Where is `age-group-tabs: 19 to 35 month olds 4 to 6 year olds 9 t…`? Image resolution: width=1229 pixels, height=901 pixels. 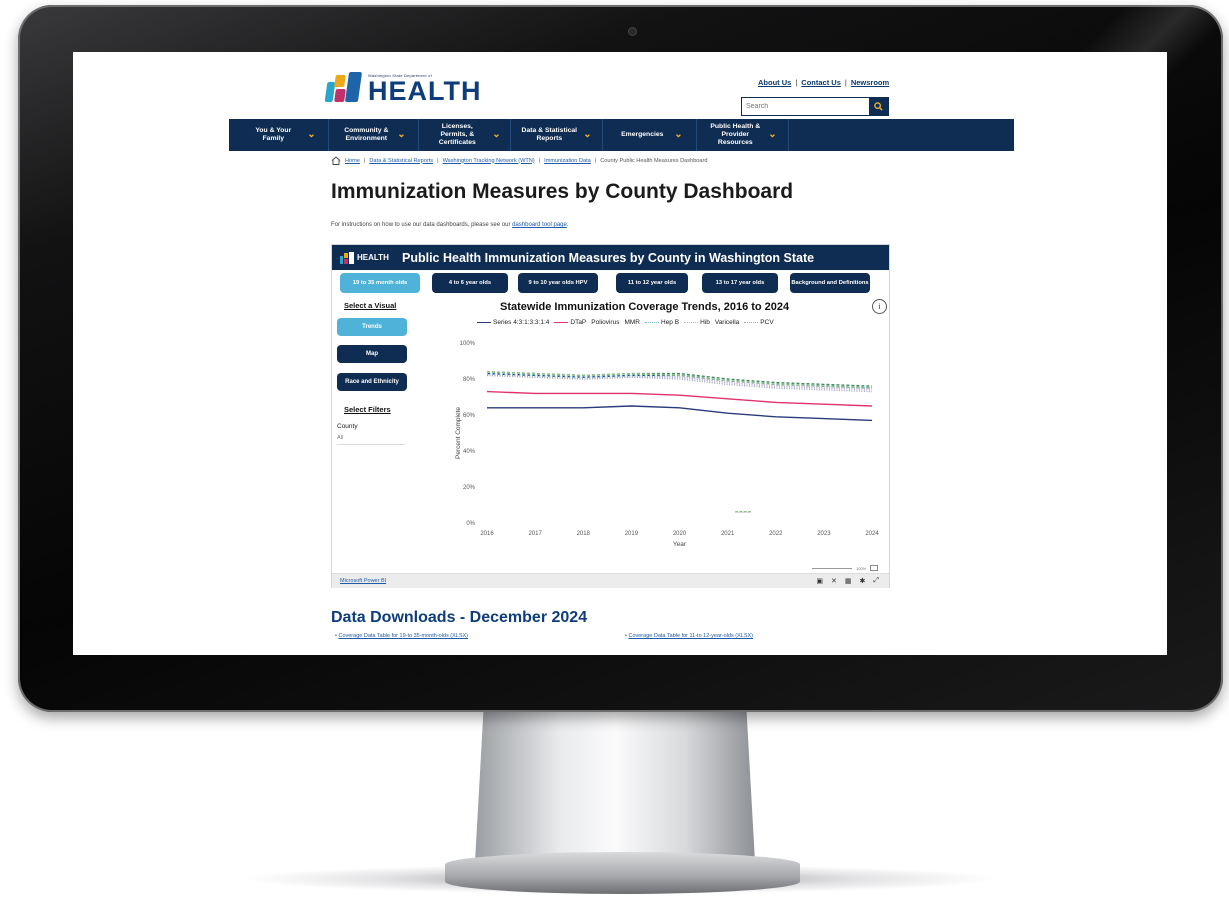 age-group-tabs: 19 to 35 month olds 4 to 6 year olds 9 t… is located at coordinates (610, 283).